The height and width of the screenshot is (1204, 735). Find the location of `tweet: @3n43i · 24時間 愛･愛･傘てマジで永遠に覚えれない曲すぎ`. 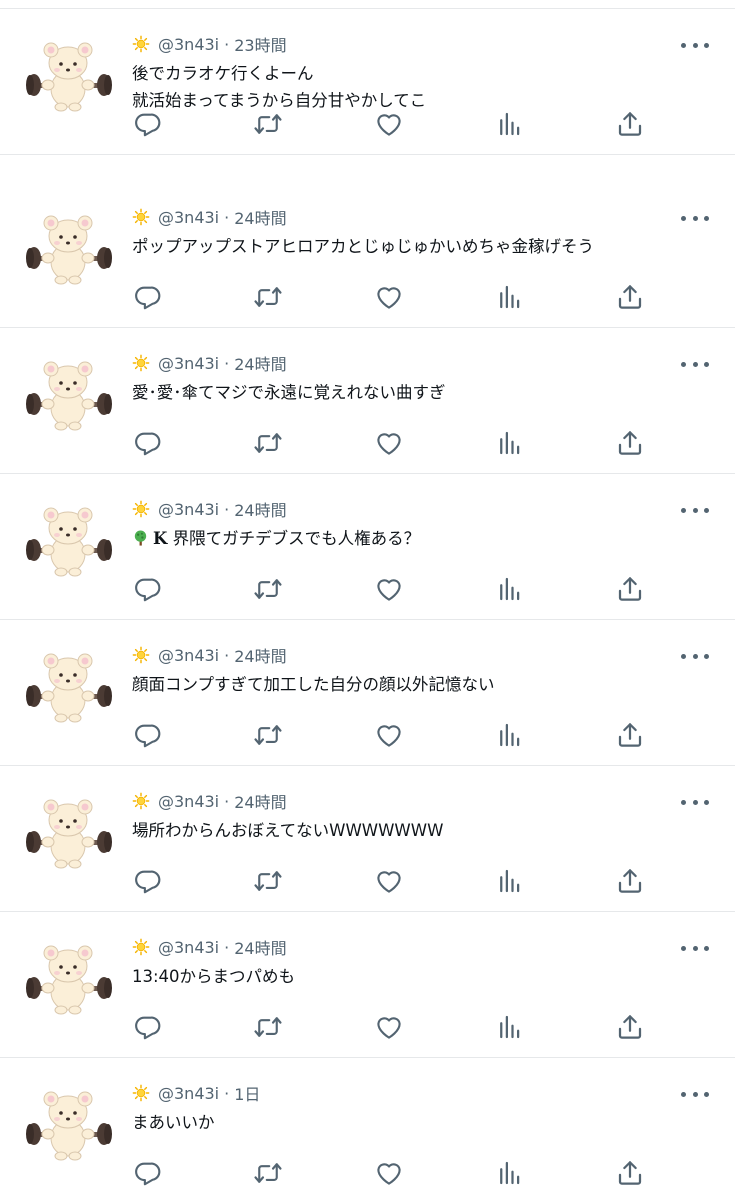

tweet: @3n43i · 24時間 愛･愛･傘てマジで永遠に覚えれない曲すぎ is located at coordinates (367, 401).